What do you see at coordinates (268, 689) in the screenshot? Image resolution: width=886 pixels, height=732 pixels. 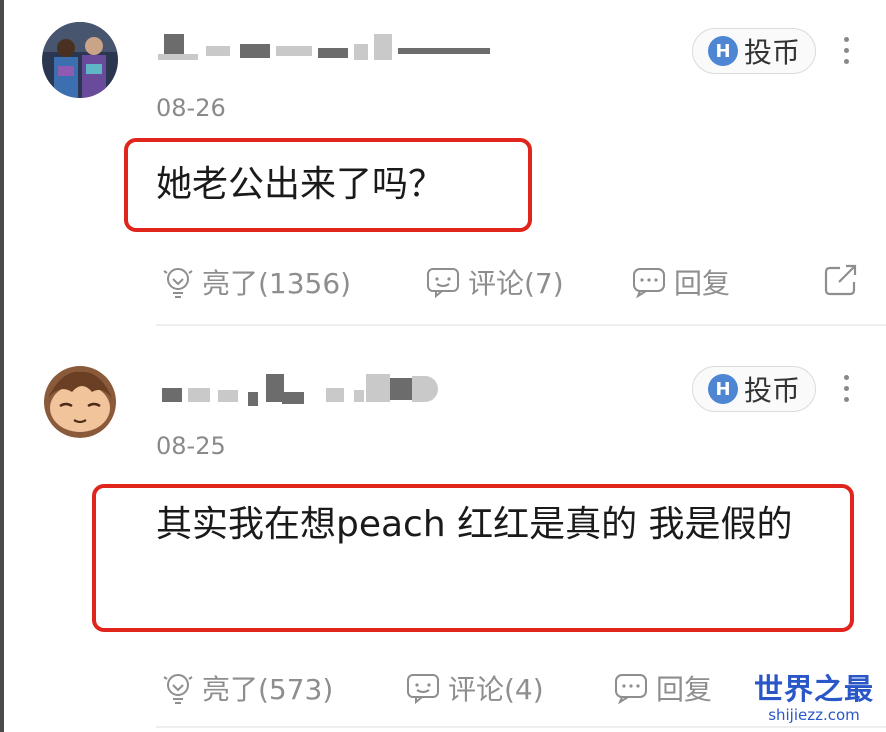 I see `like-label: 亮了(573)` at bounding box center [268, 689].